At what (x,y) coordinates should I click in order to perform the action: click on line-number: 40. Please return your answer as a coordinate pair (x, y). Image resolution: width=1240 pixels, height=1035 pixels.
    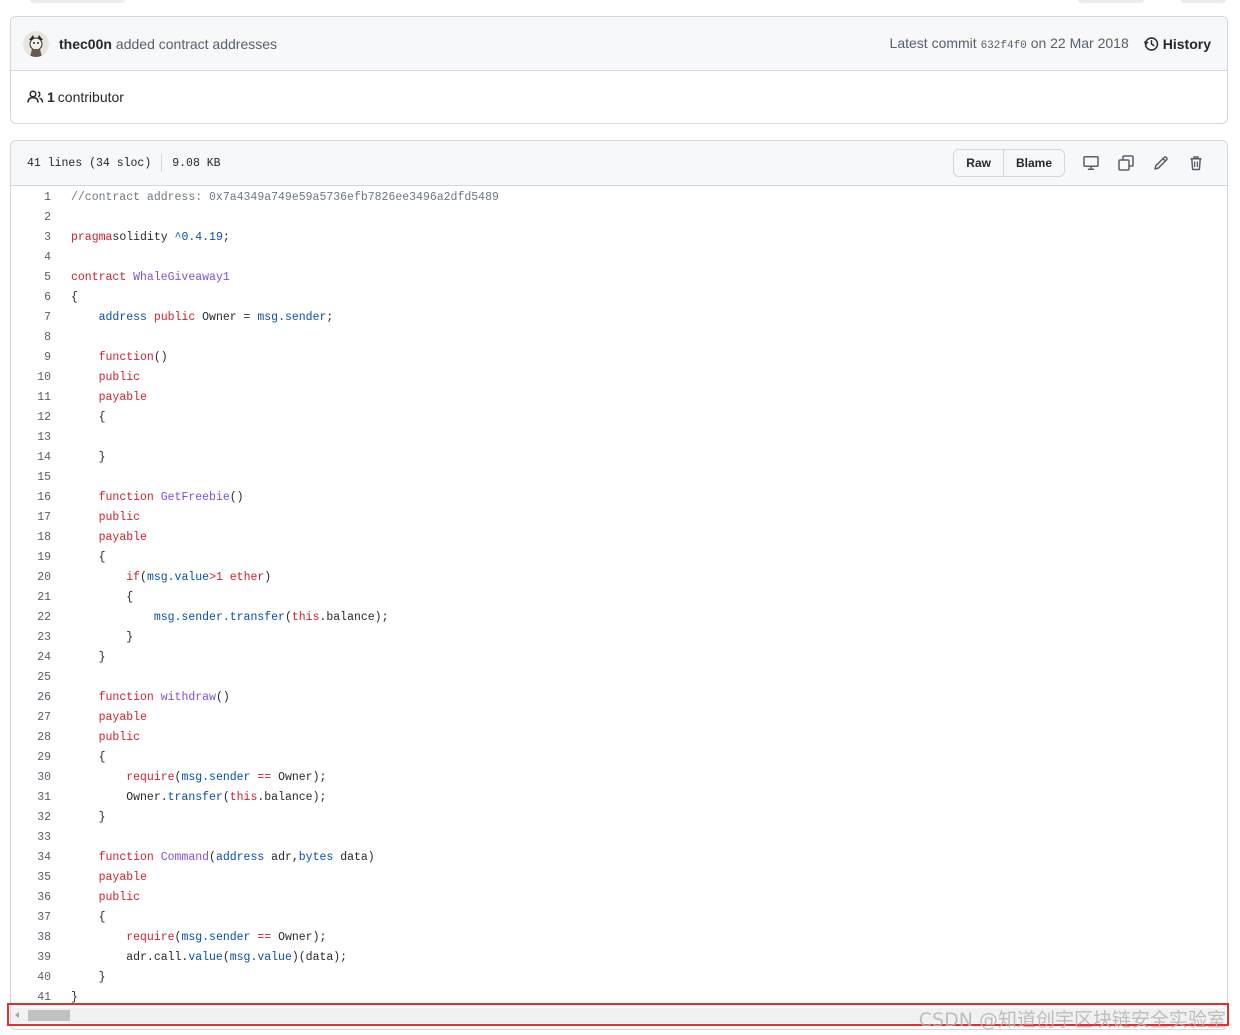
    Looking at the image, I should click on (31, 977).